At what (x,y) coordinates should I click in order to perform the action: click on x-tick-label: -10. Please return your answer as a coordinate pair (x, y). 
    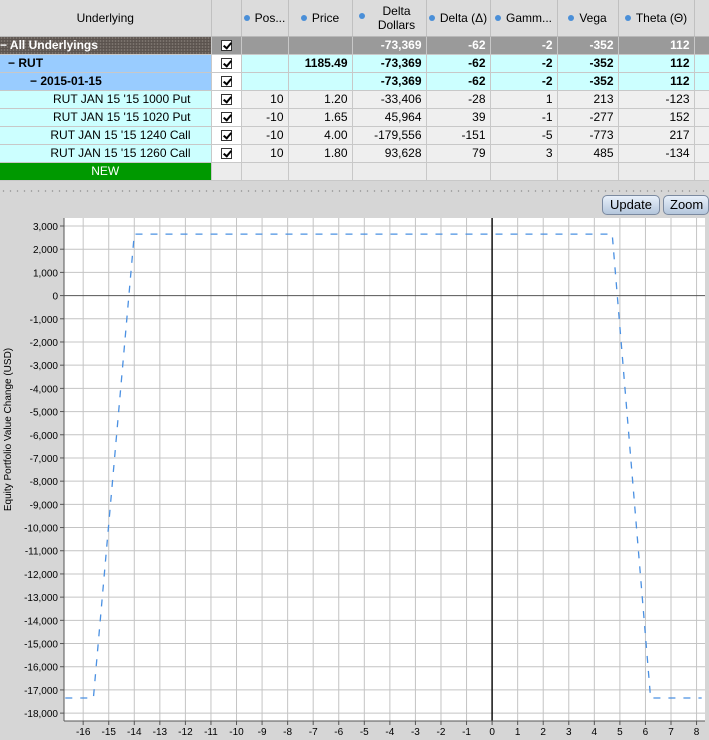
    Looking at the image, I should click on (236, 732).